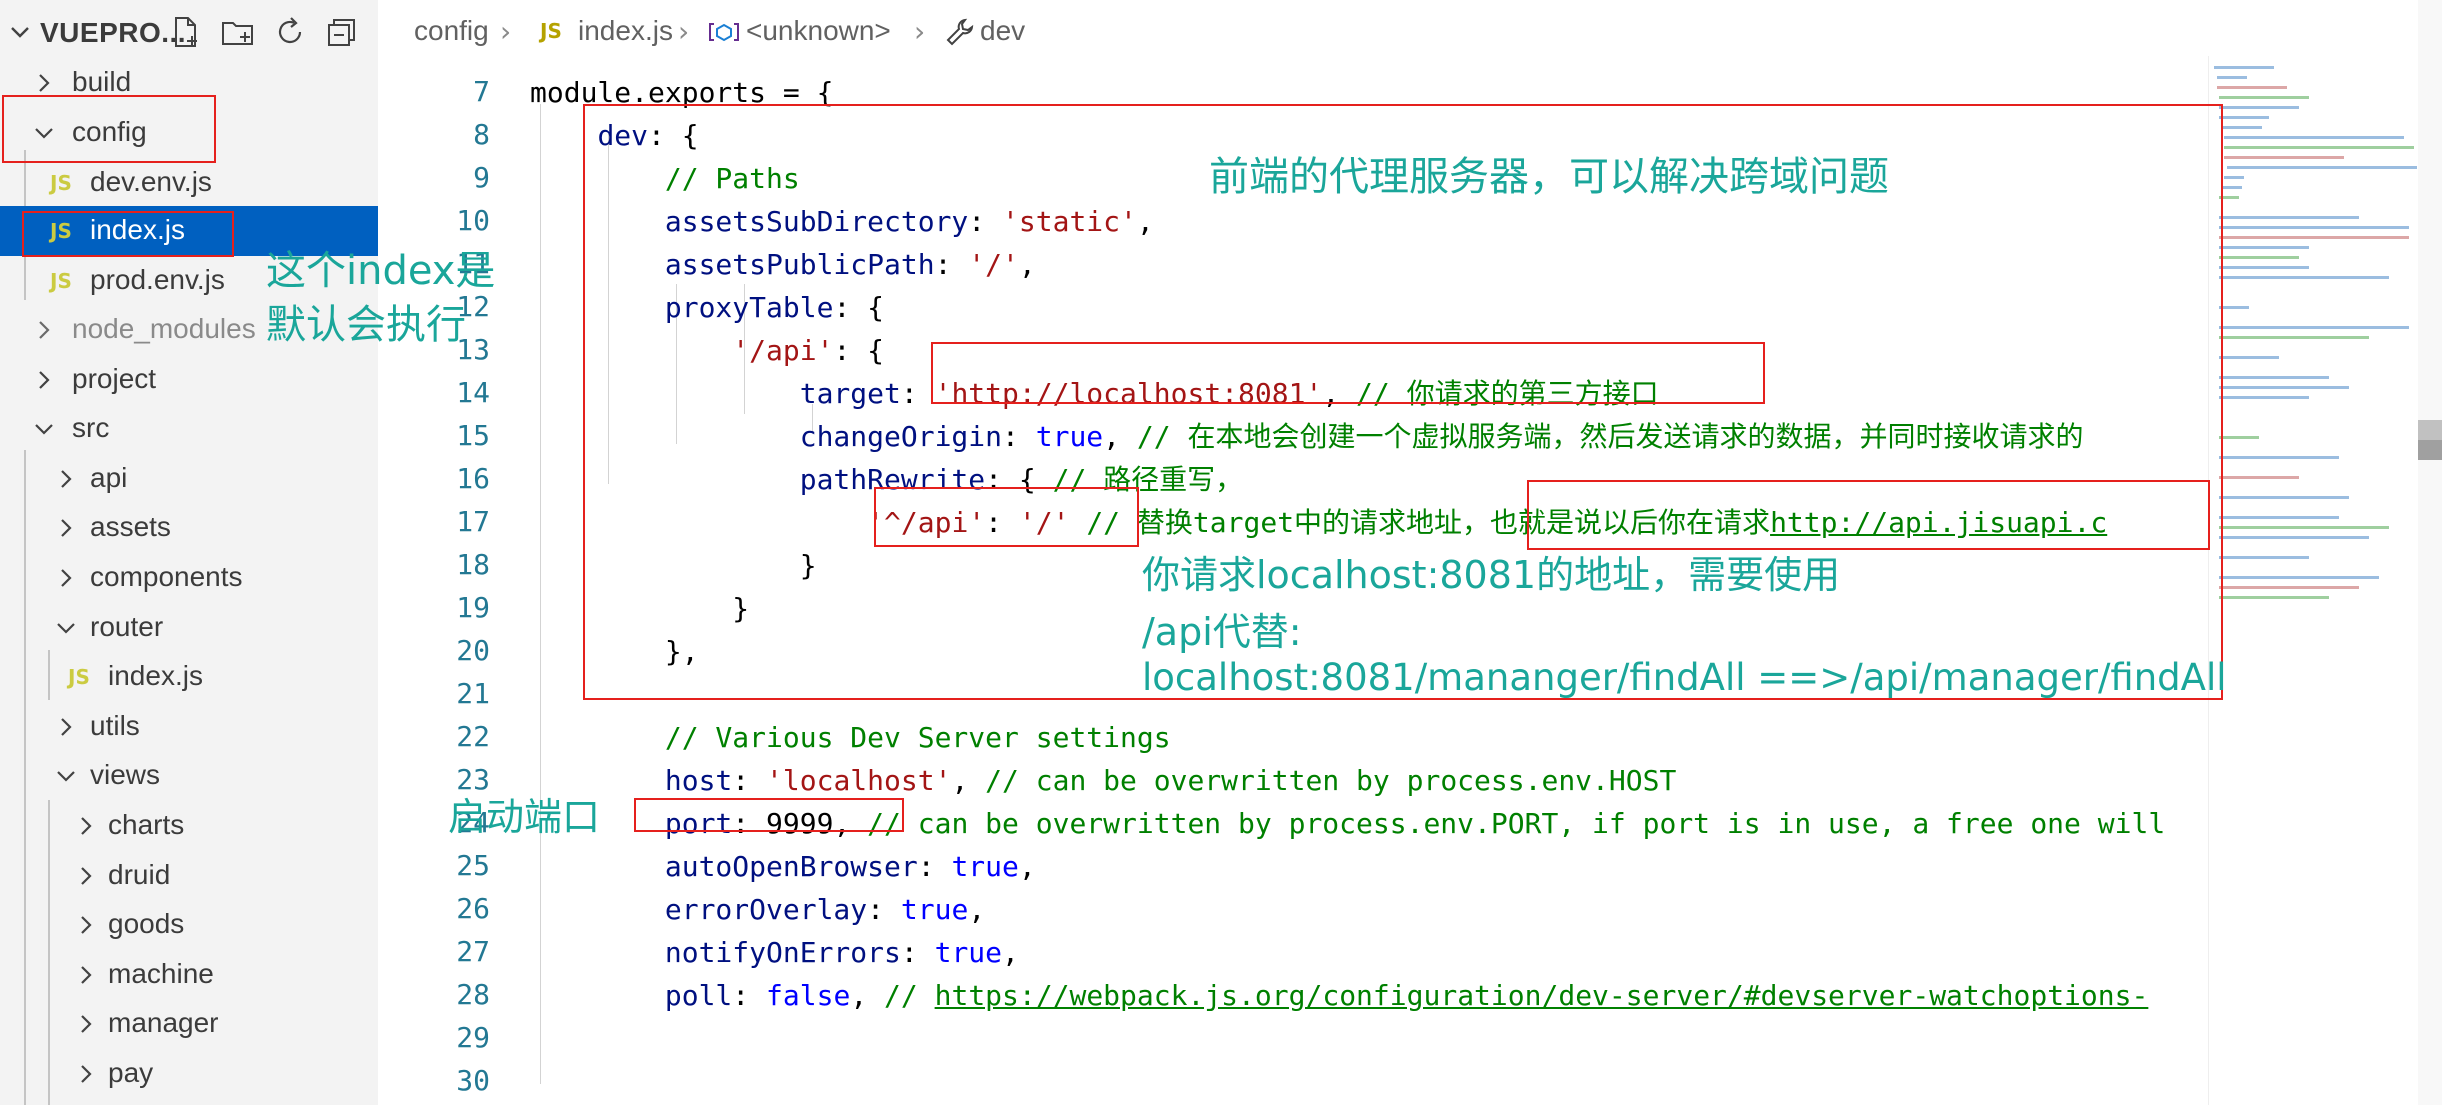  Describe the element at coordinates (163, 1022) in the screenshot. I see `tree-item-label: manager` at that location.